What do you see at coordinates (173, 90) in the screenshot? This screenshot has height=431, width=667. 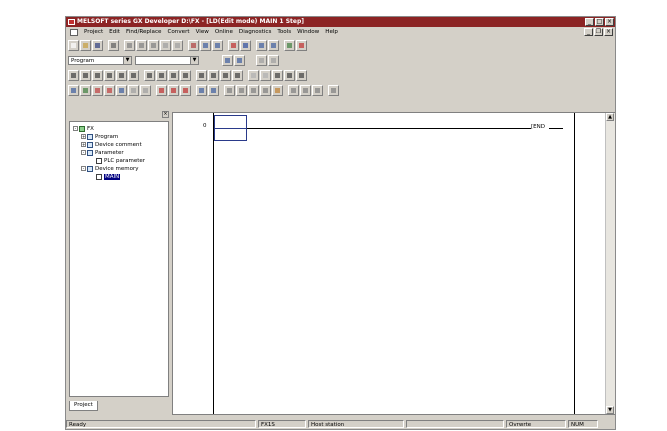 I see `zoom-icon` at bounding box center [173, 90].